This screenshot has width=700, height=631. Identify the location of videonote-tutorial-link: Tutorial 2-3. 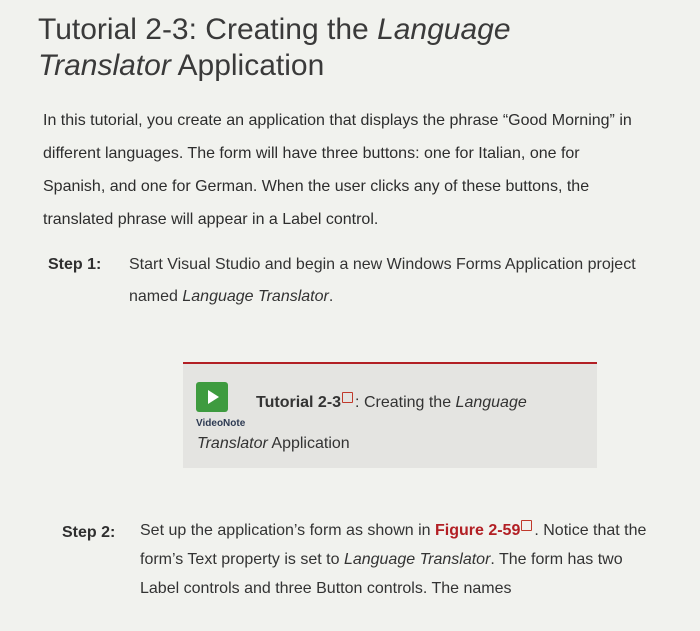
(298, 402).